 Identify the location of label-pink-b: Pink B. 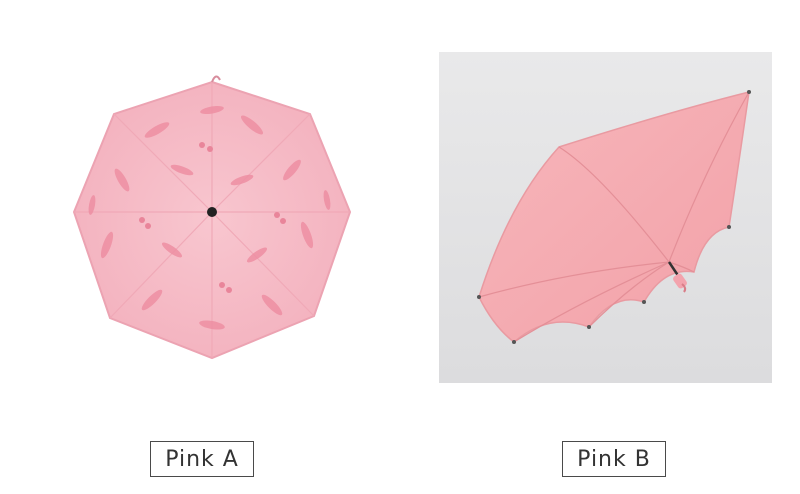
(614, 459).